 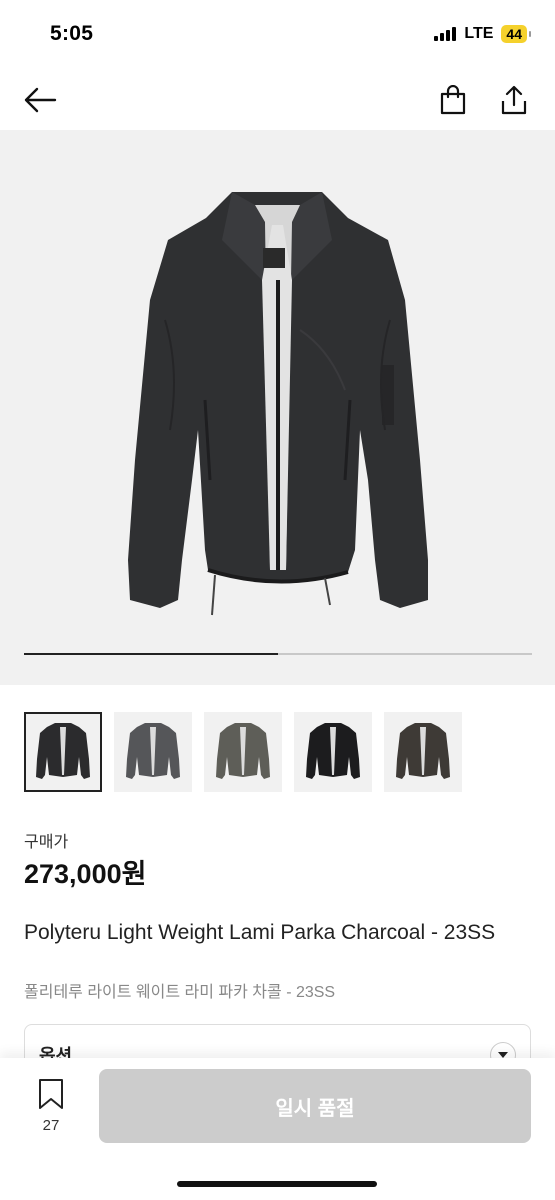 I want to click on gallery-progress, so click(x=278, y=654).